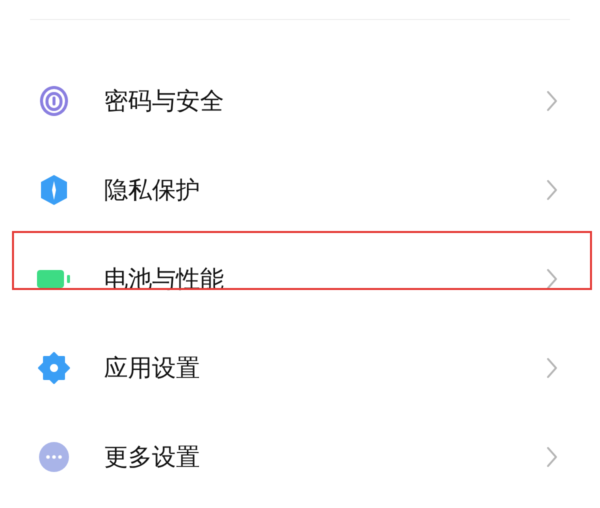  Describe the element at coordinates (325, 456) in the screenshot. I see `setting-label: 更多设置` at that location.